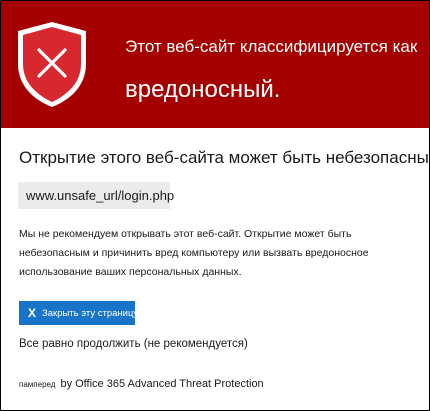 This screenshot has height=411, width=430. I want to click on shield-x-icon, so click(52, 64).